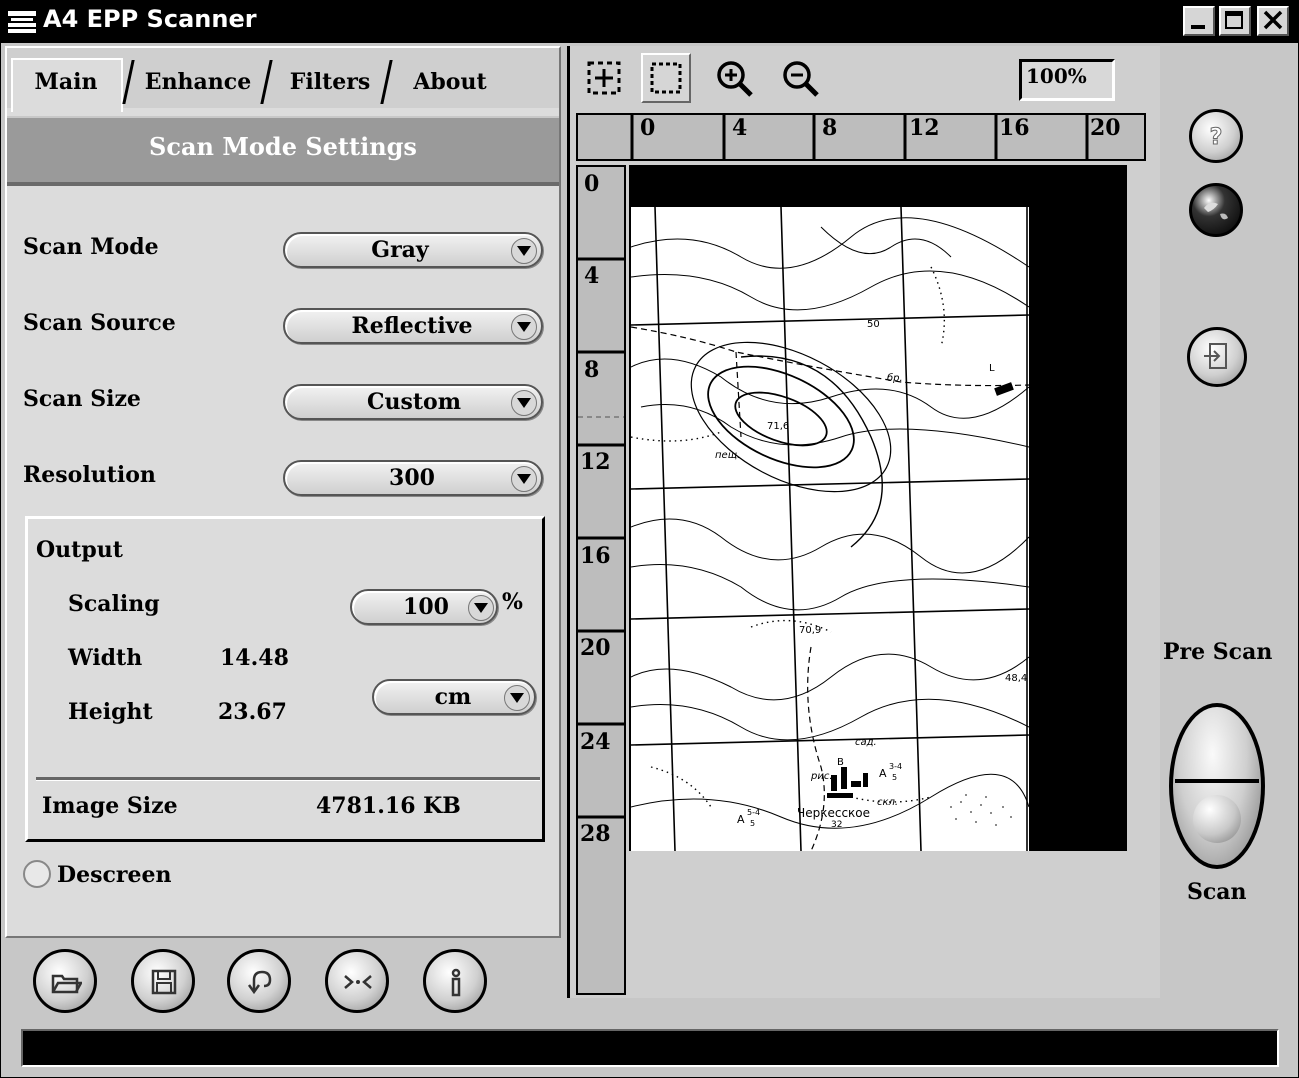 This screenshot has width=1299, height=1078. Describe the element at coordinates (1218, 652) in the screenshot. I see `prescan-label: Pre Scan` at that location.